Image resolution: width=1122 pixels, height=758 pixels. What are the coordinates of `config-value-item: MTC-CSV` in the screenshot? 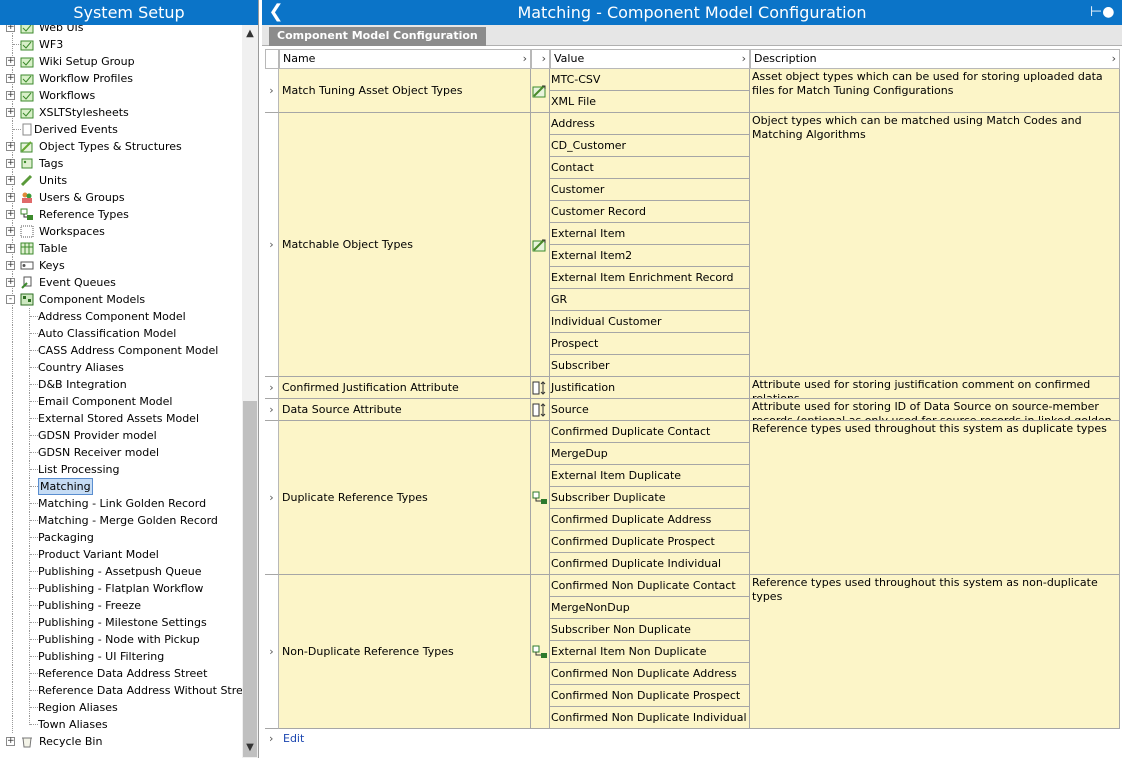 It's located at (650, 80).